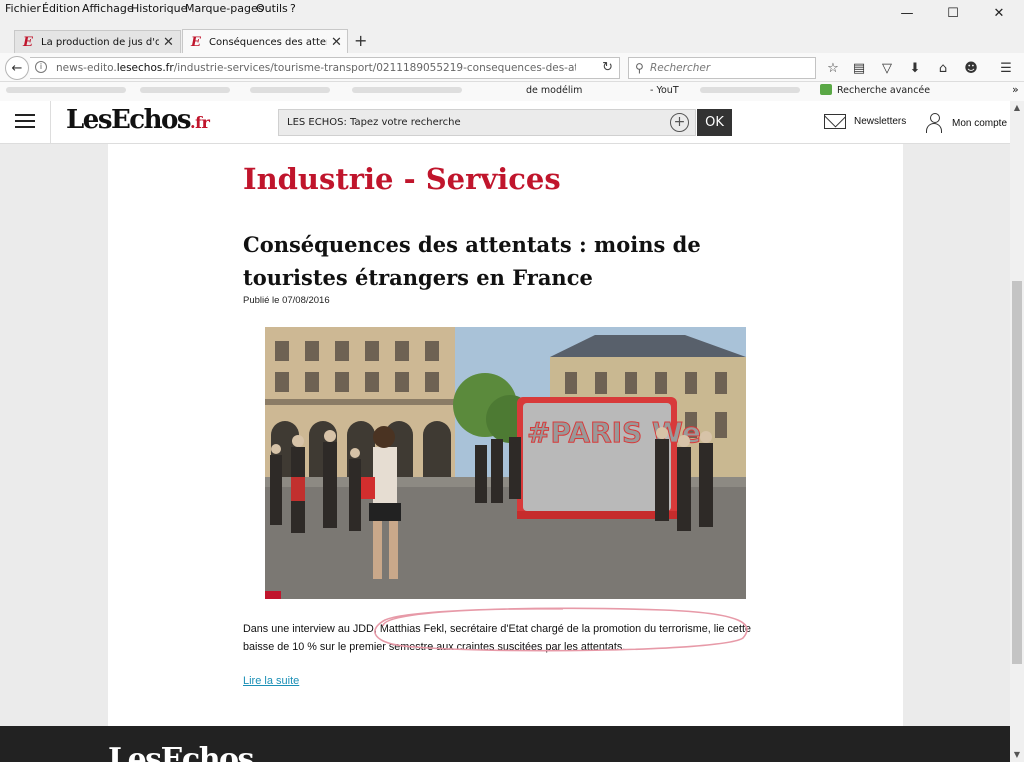  What do you see at coordinates (607, 67) in the screenshot?
I see `reload-icon: ↻` at bounding box center [607, 67].